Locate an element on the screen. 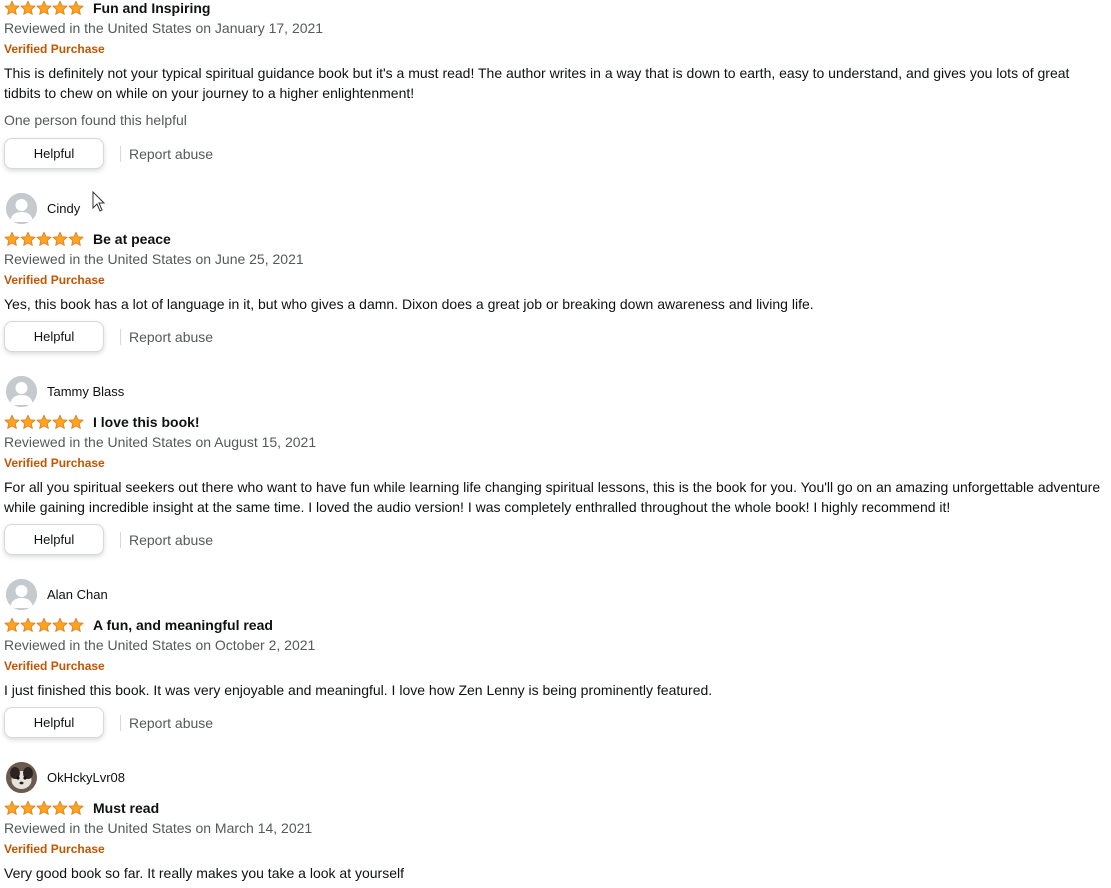 The image size is (1111, 888). helpful-count: One person found this helpful is located at coordinates (95, 120).